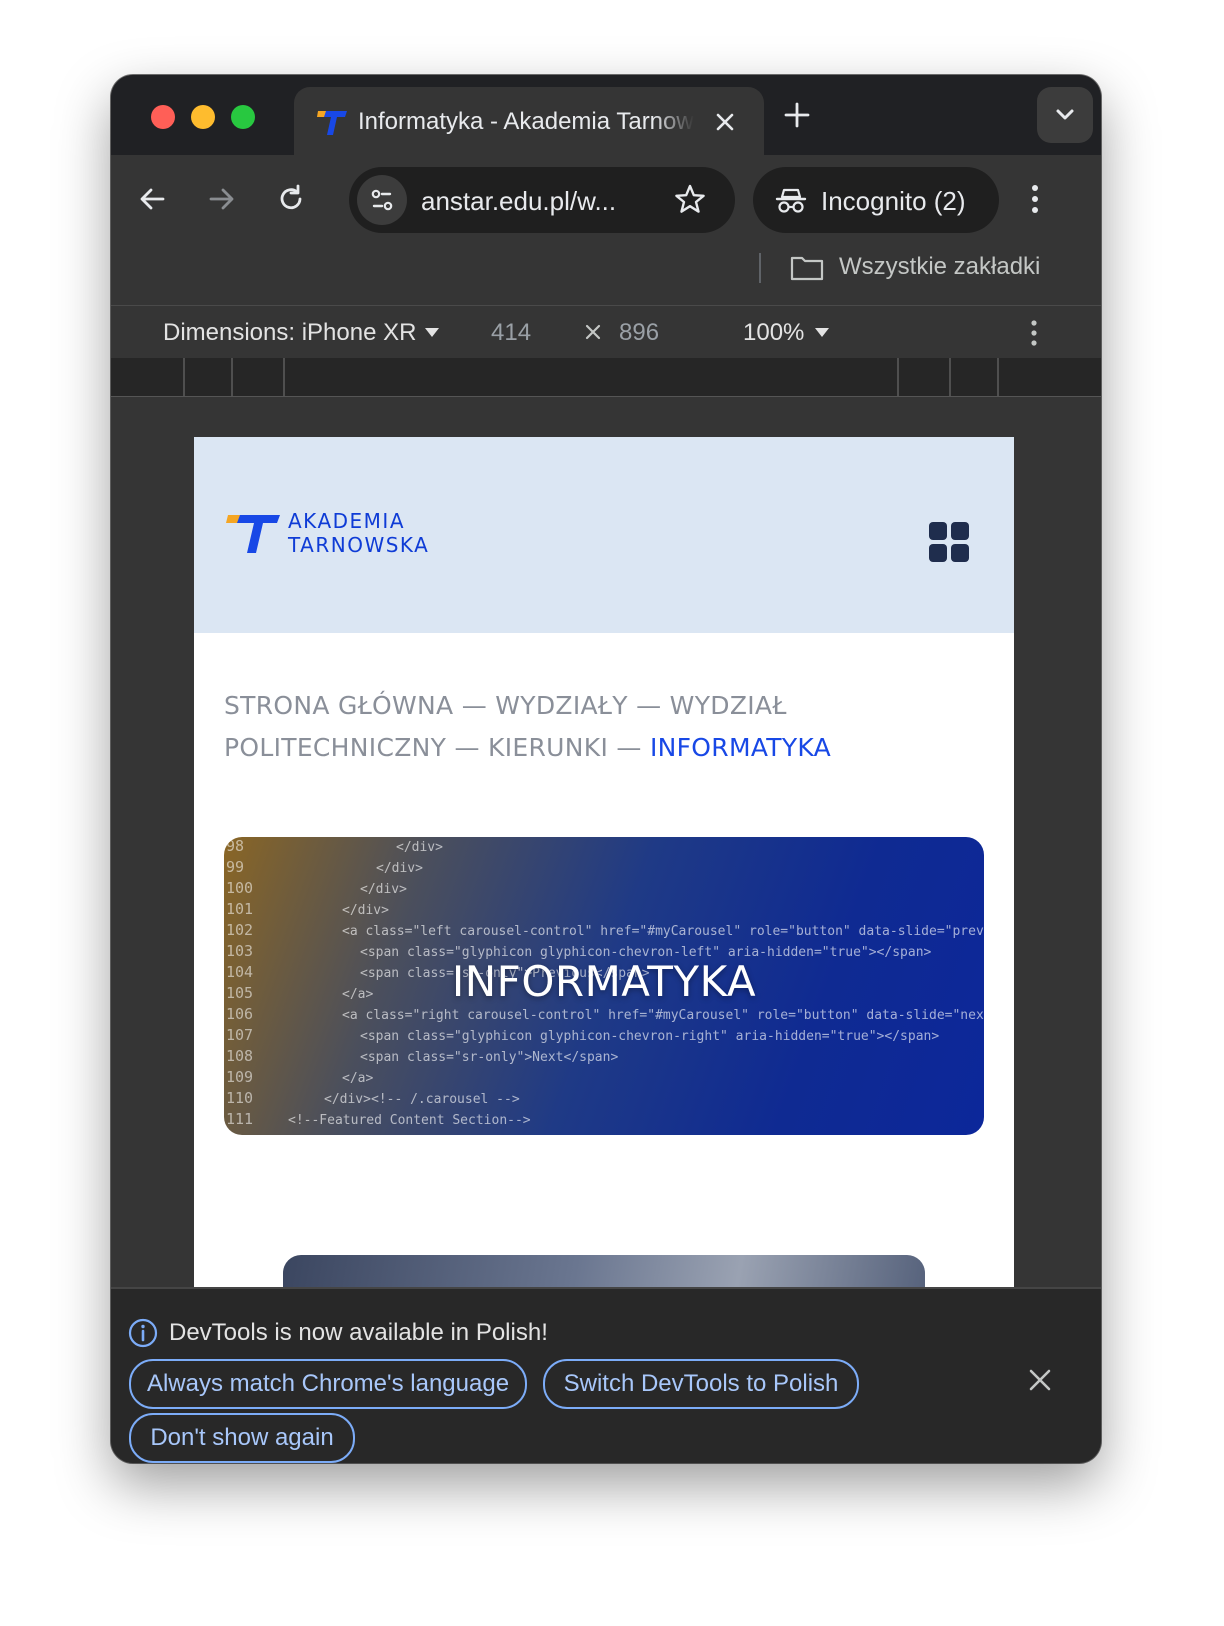 The height and width of the screenshot is (1626, 1224). I want to click on site-logo: AKADEMIA TARNOWSKA, so click(346, 534).